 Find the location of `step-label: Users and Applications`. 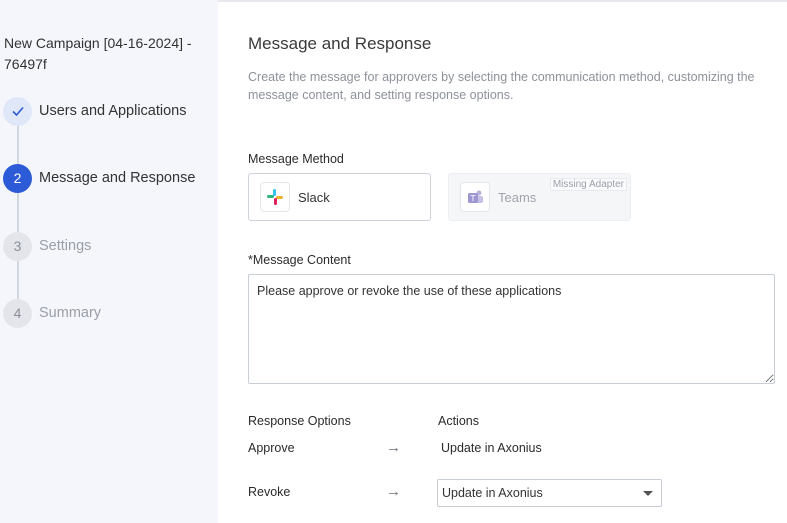

step-label: Users and Applications is located at coordinates (113, 111).